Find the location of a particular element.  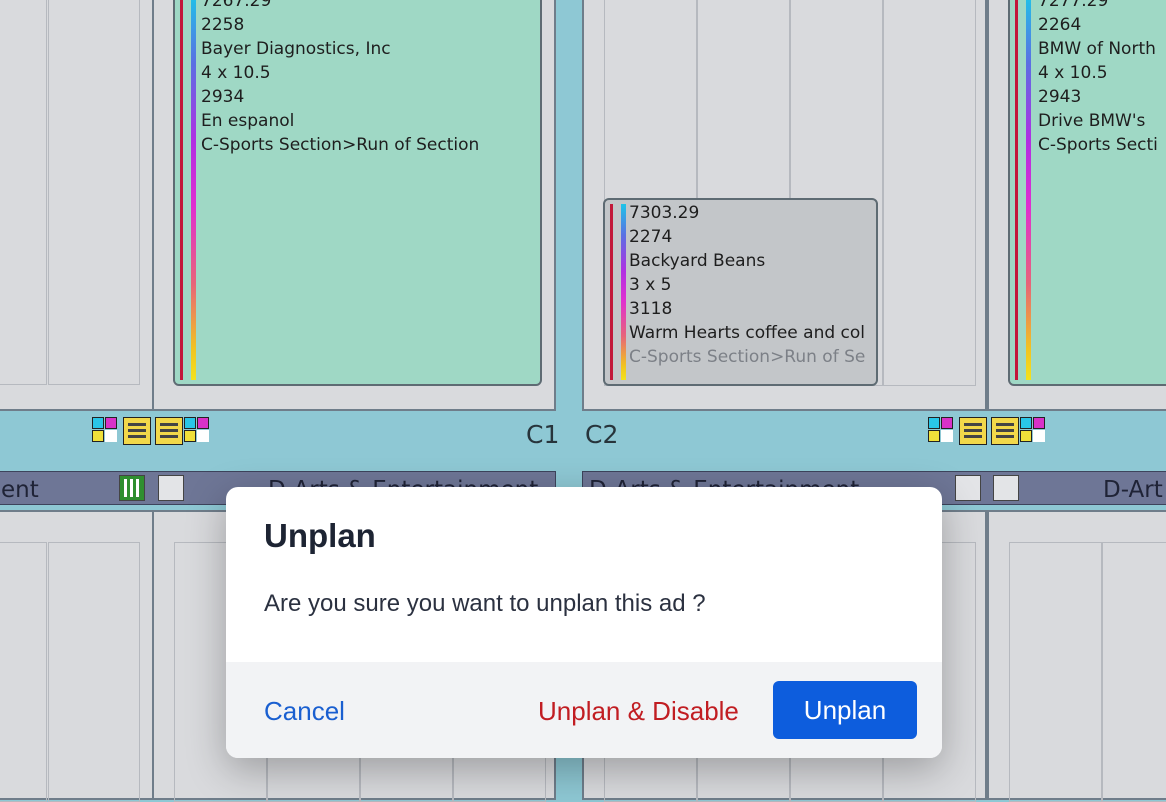

dialog-title: Unplan is located at coordinates (320, 535).